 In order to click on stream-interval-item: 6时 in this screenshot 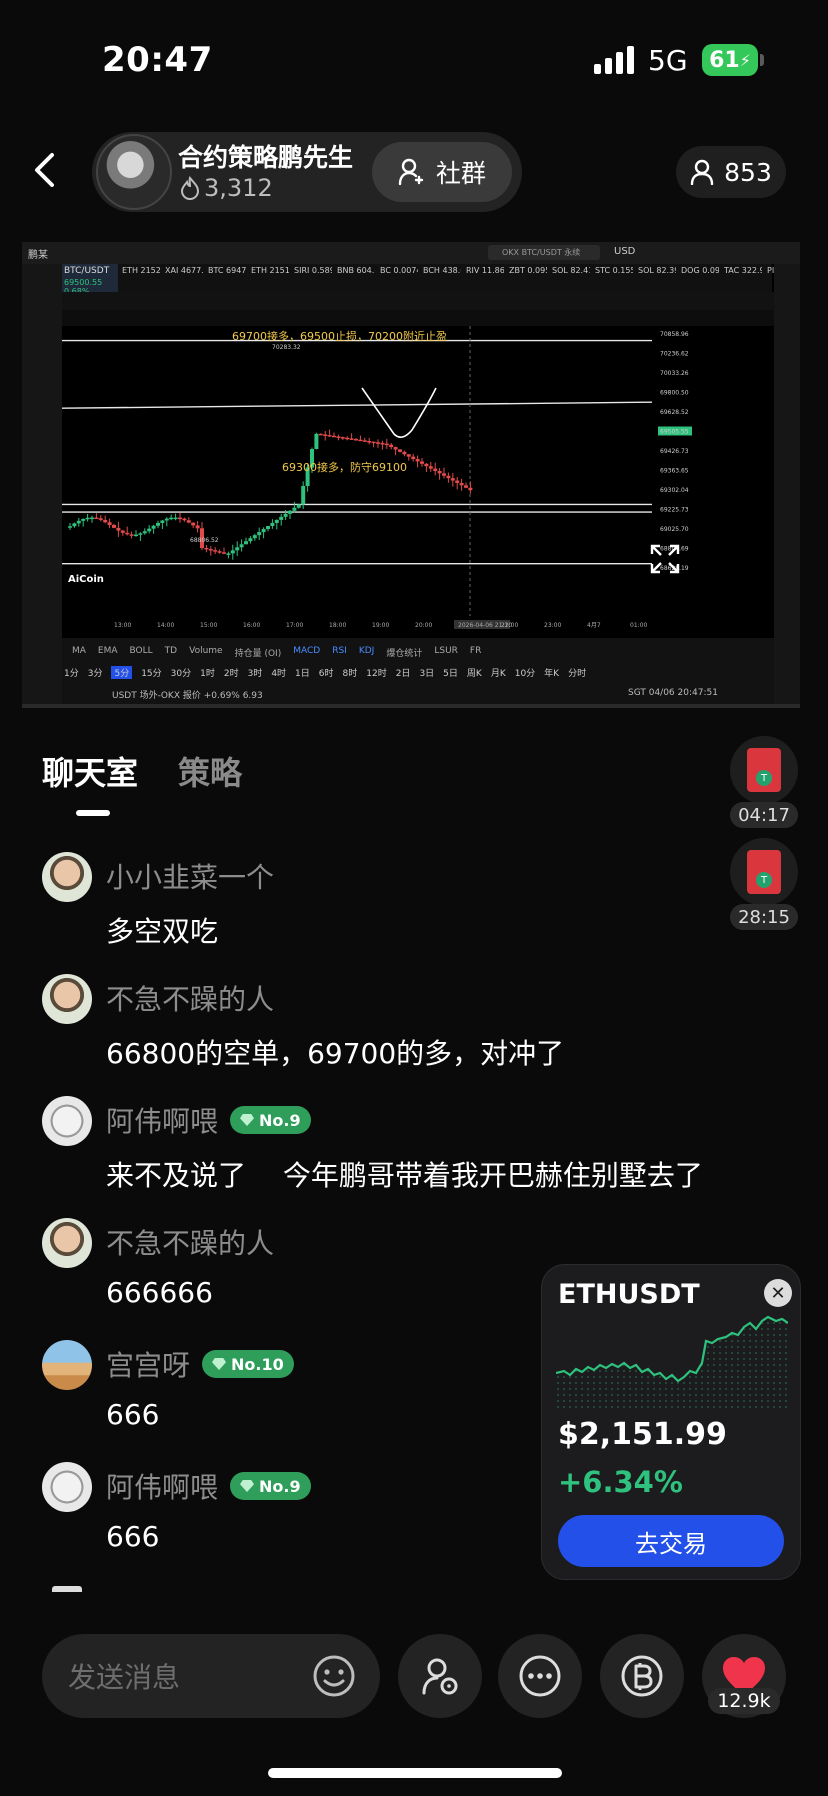, I will do `click(326, 674)`.